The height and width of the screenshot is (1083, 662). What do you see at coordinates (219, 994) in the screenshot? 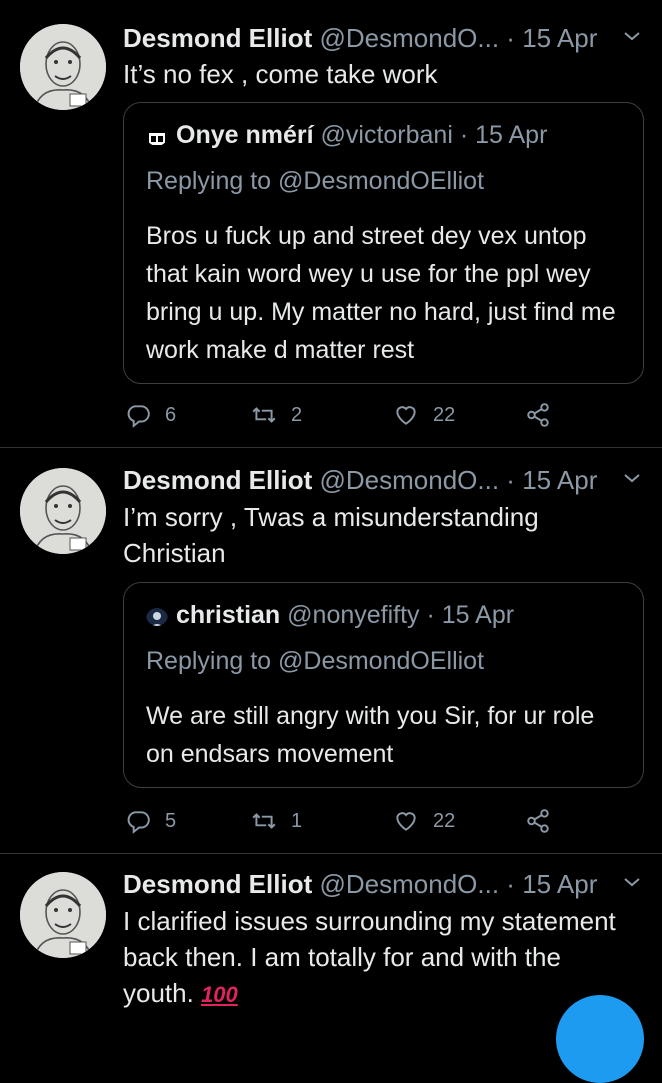
I see `hundred-points-icon: 100` at bounding box center [219, 994].